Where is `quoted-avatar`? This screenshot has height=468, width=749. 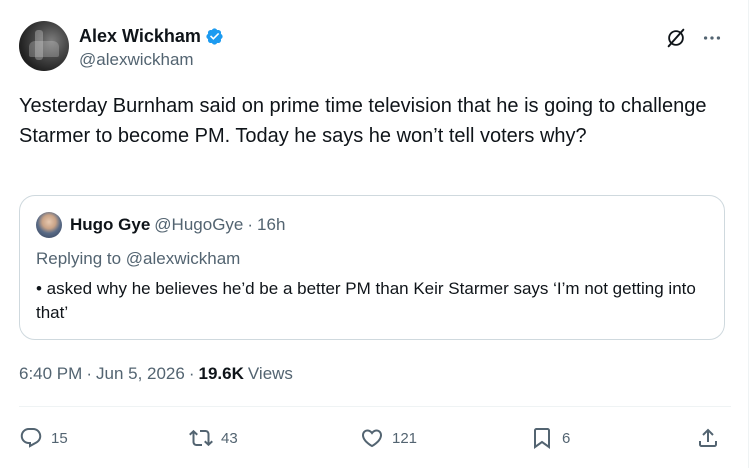 quoted-avatar is located at coordinates (49, 225).